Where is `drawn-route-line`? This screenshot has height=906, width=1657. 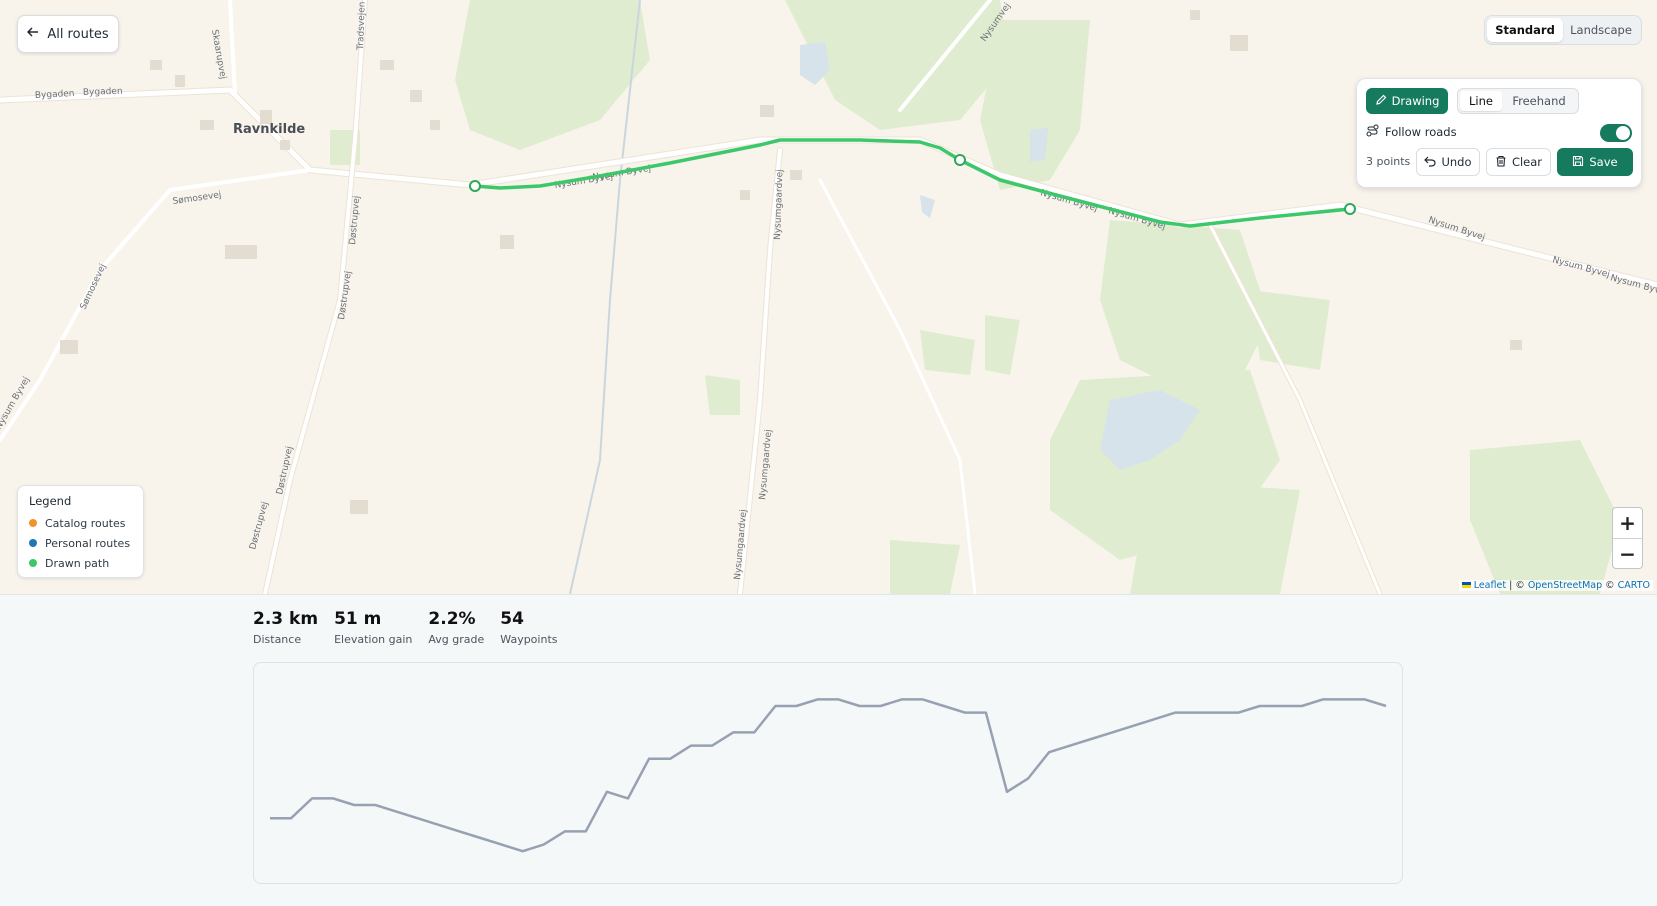 drawn-route-line is located at coordinates (912, 183).